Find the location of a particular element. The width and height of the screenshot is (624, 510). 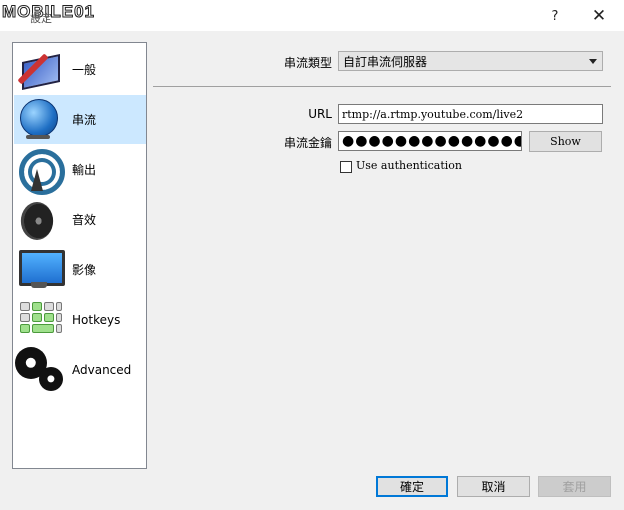

sidebar-item-advanced: Advanced is located at coordinates (80, 369).